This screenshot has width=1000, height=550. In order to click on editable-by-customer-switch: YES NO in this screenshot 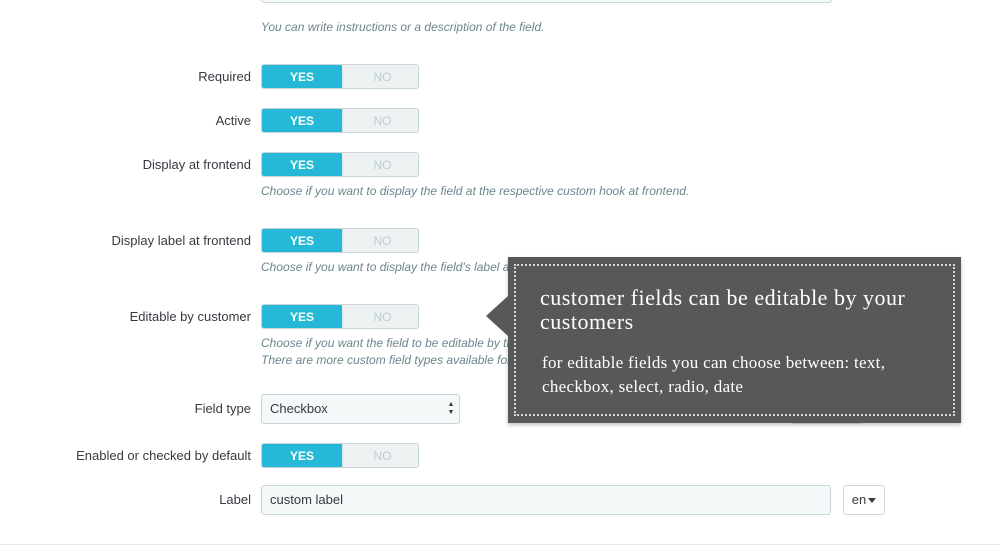, I will do `click(340, 316)`.